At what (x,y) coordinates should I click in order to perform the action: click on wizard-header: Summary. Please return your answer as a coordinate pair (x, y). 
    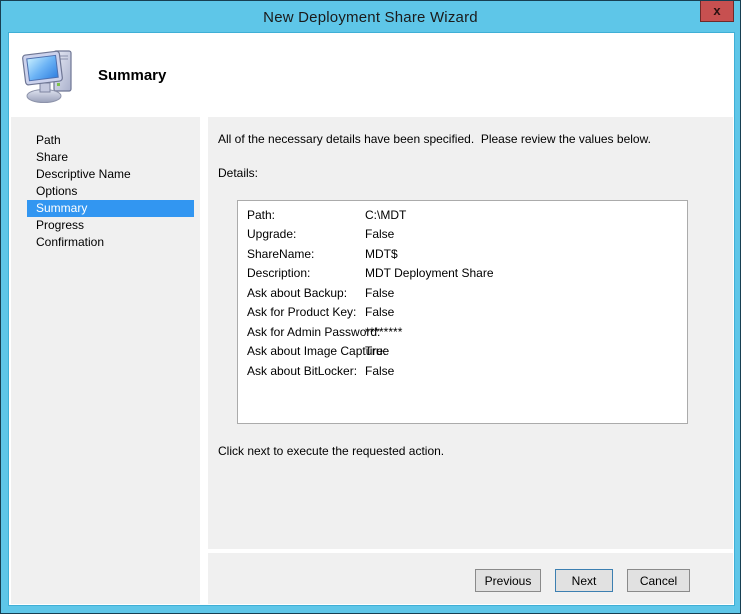
    Looking at the image, I should click on (371, 75).